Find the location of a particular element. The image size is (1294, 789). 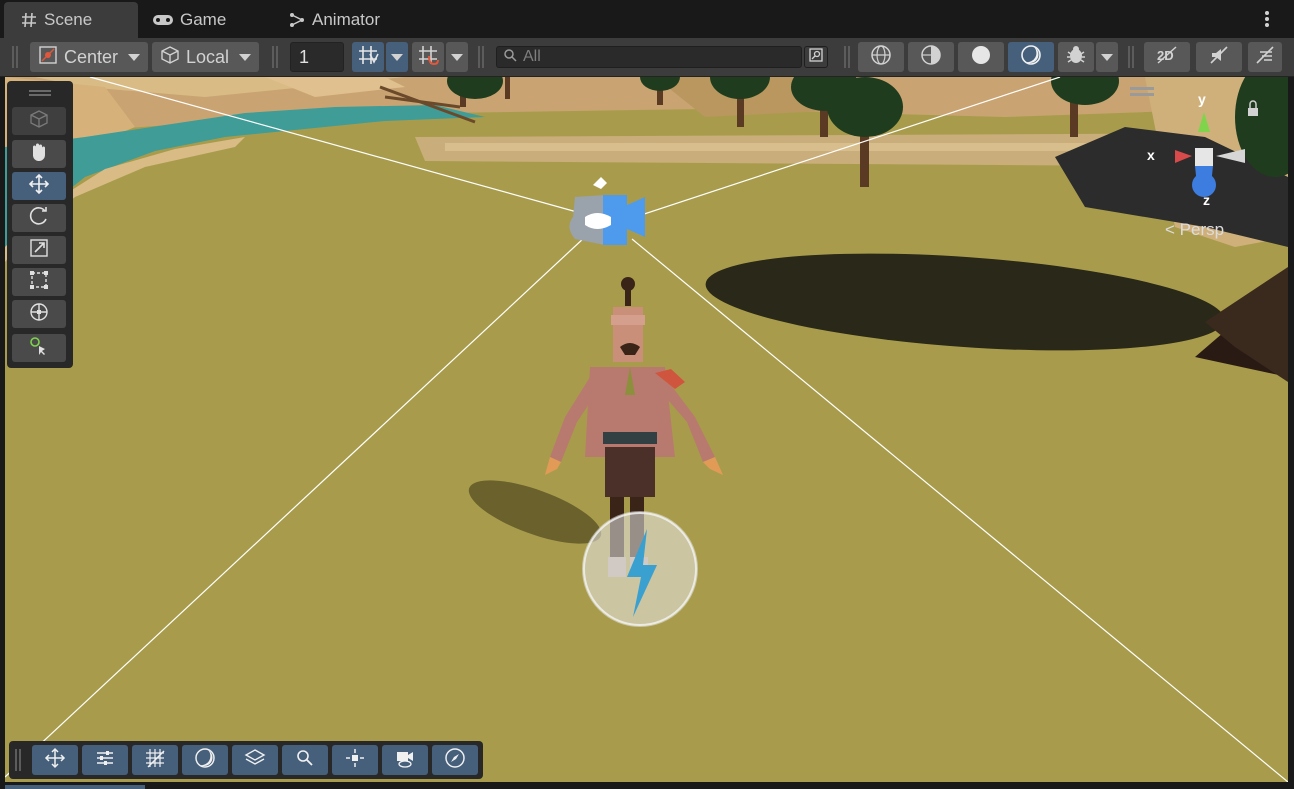

hand-icon is located at coordinates (39, 154).